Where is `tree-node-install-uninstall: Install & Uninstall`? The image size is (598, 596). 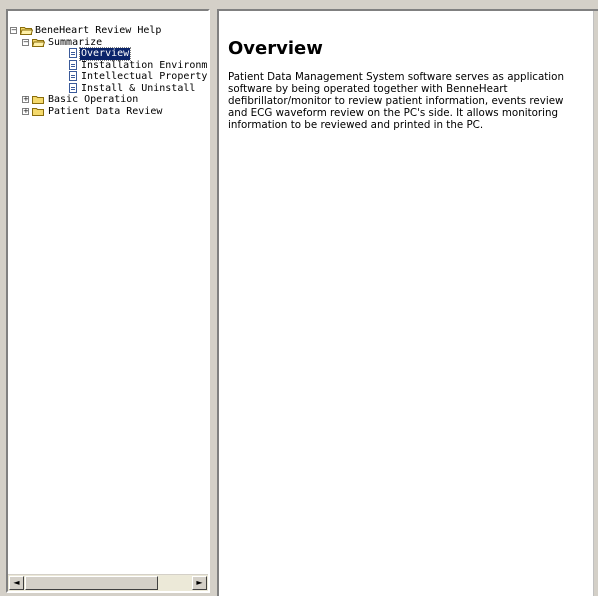
tree-node-install-uninstall: Install & Uninstall is located at coordinates (108, 88).